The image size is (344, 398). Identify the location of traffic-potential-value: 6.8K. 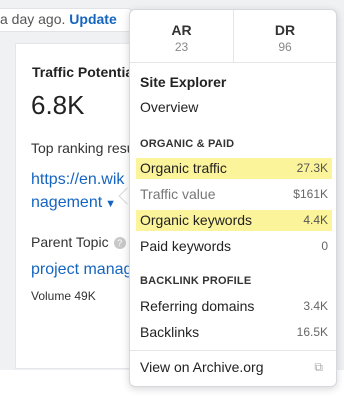
(58, 105).